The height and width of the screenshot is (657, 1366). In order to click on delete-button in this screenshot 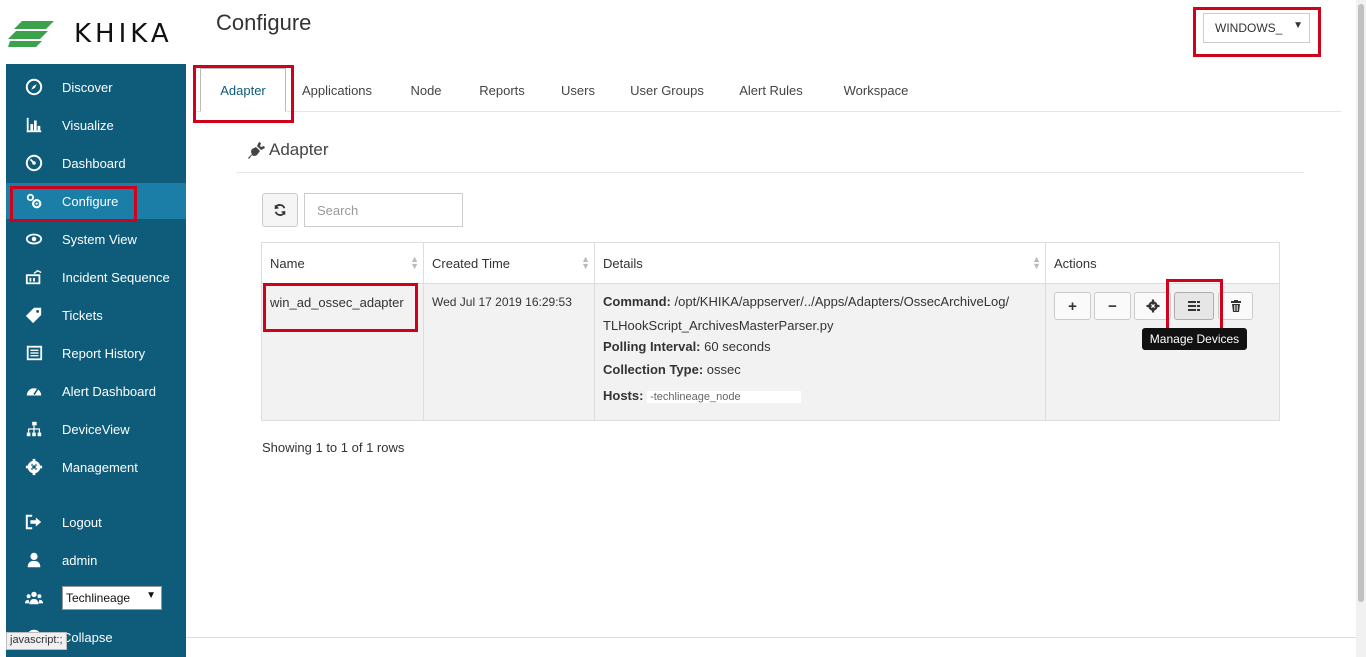, I will do `click(1235, 306)`.